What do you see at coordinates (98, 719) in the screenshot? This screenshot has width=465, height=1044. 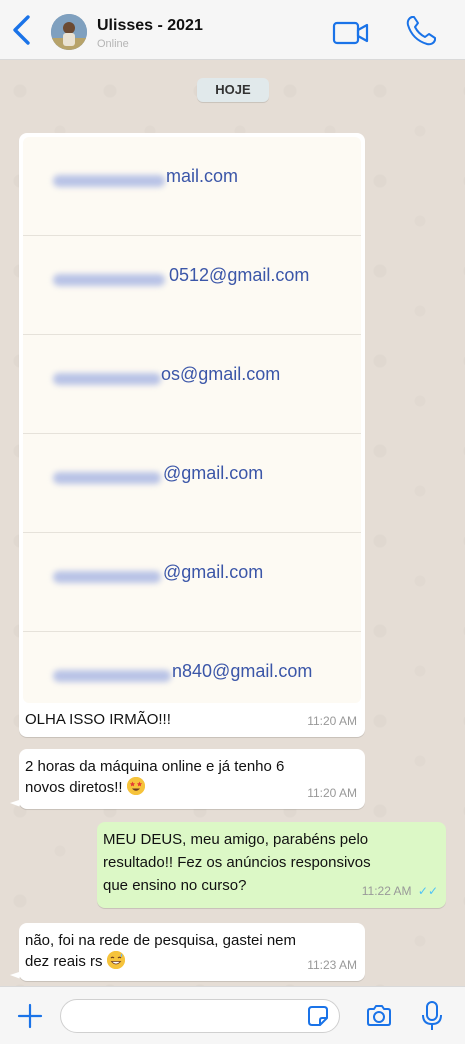 I see `message-text: OLHA ISSO IRMÃO!!!` at bounding box center [98, 719].